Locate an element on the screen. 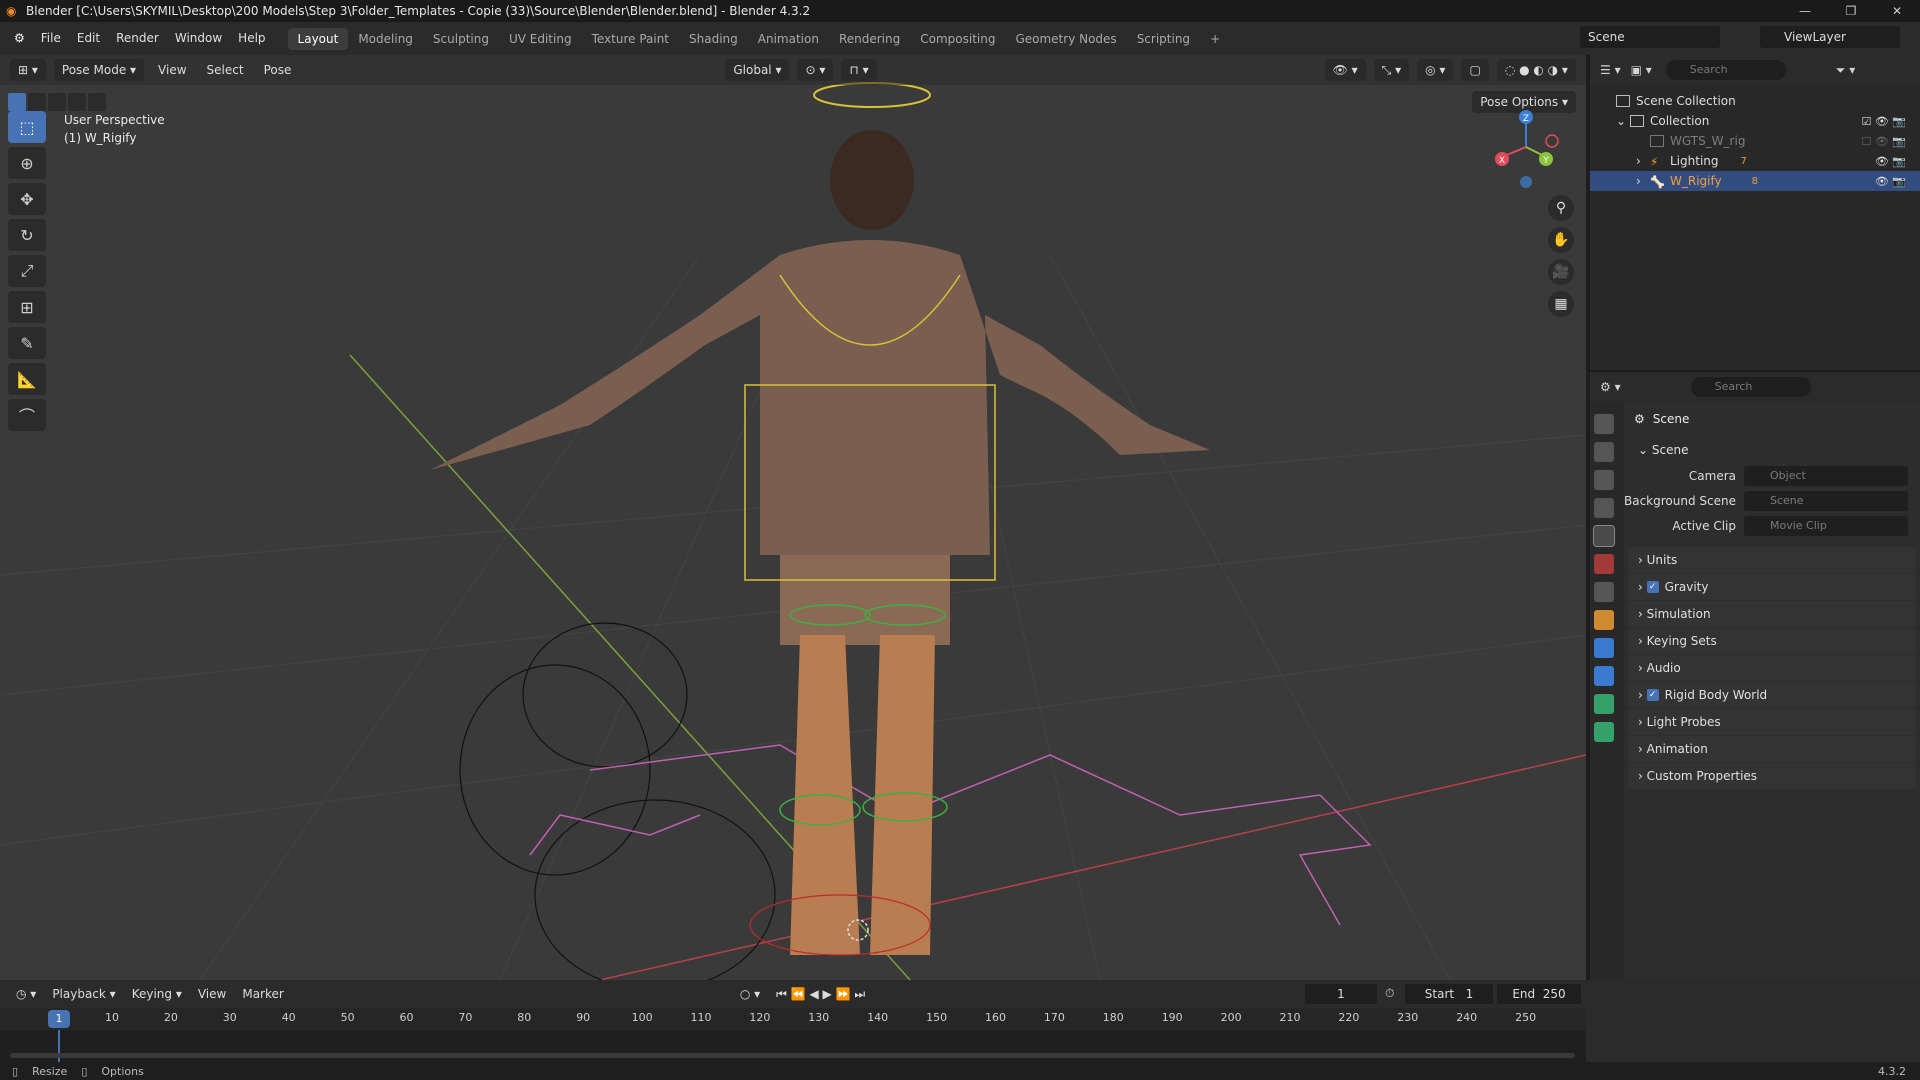 The width and height of the screenshot is (1920, 1080). maximize-icon: ❐ is located at coordinates (1851, 11).